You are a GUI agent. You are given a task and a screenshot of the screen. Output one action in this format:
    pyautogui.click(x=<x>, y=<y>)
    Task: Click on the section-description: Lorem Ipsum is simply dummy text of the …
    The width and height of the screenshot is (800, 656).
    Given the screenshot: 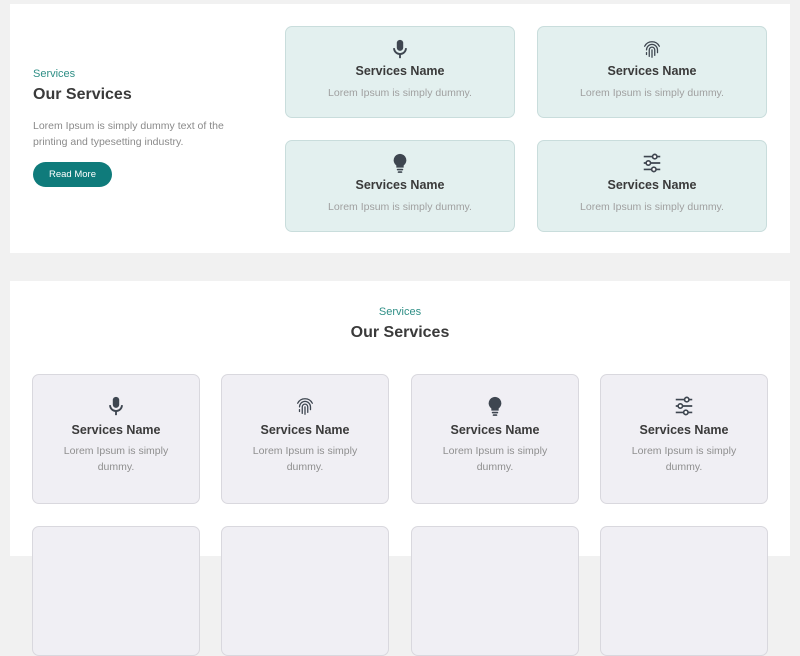 What is the action you would take?
    pyautogui.click(x=128, y=134)
    